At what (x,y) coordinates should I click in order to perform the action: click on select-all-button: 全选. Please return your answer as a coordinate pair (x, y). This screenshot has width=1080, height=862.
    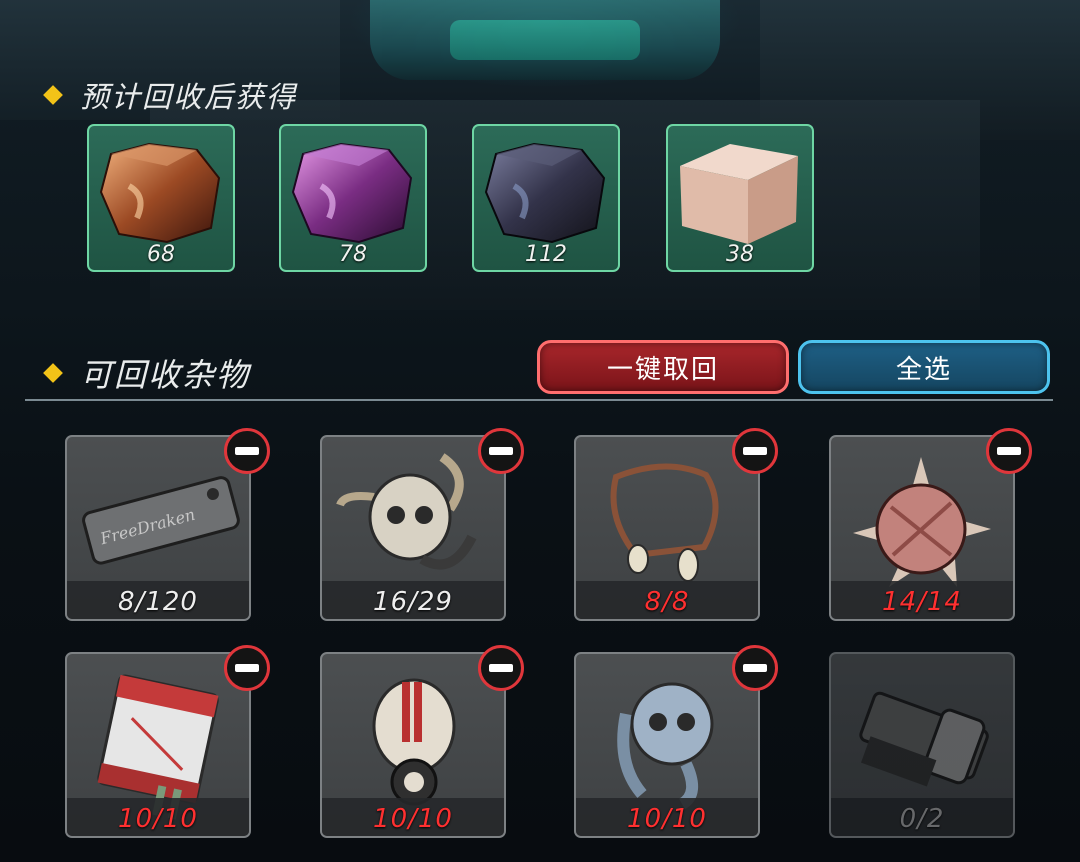
    Looking at the image, I should click on (924, 367).